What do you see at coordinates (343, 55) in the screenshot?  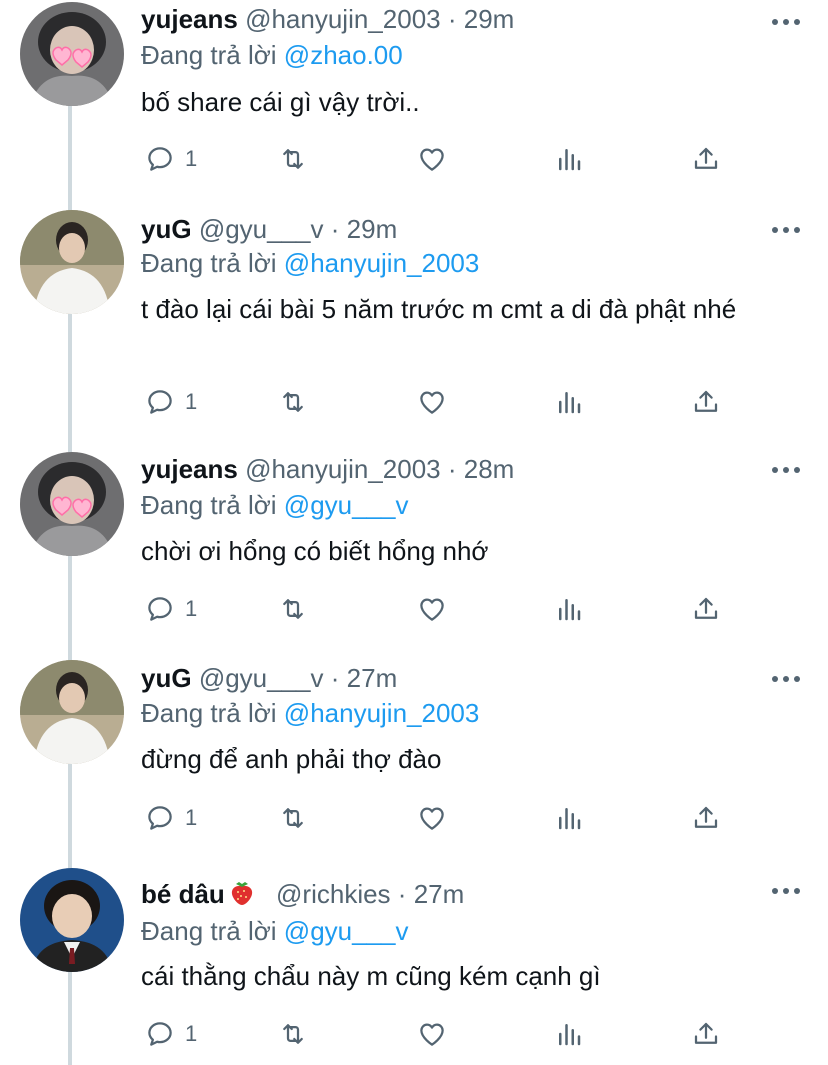 I see `replying-mention: @zhao.00` at bounding box center [343, 55].